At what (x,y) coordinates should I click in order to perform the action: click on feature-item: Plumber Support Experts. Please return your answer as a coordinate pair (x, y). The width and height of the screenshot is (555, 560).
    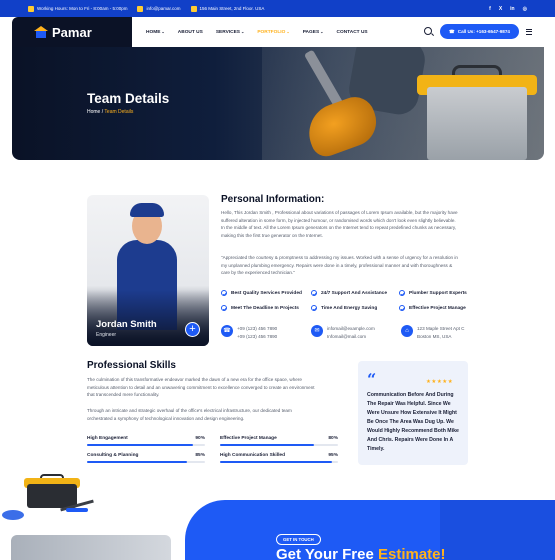
    Looking at the image, I should click on (439, 293).